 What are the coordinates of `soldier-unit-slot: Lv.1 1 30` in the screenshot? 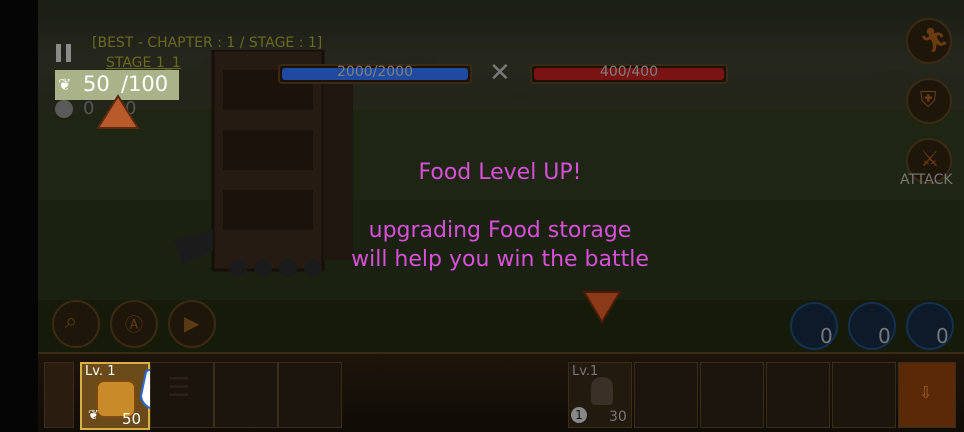 It's located at (600, 395).